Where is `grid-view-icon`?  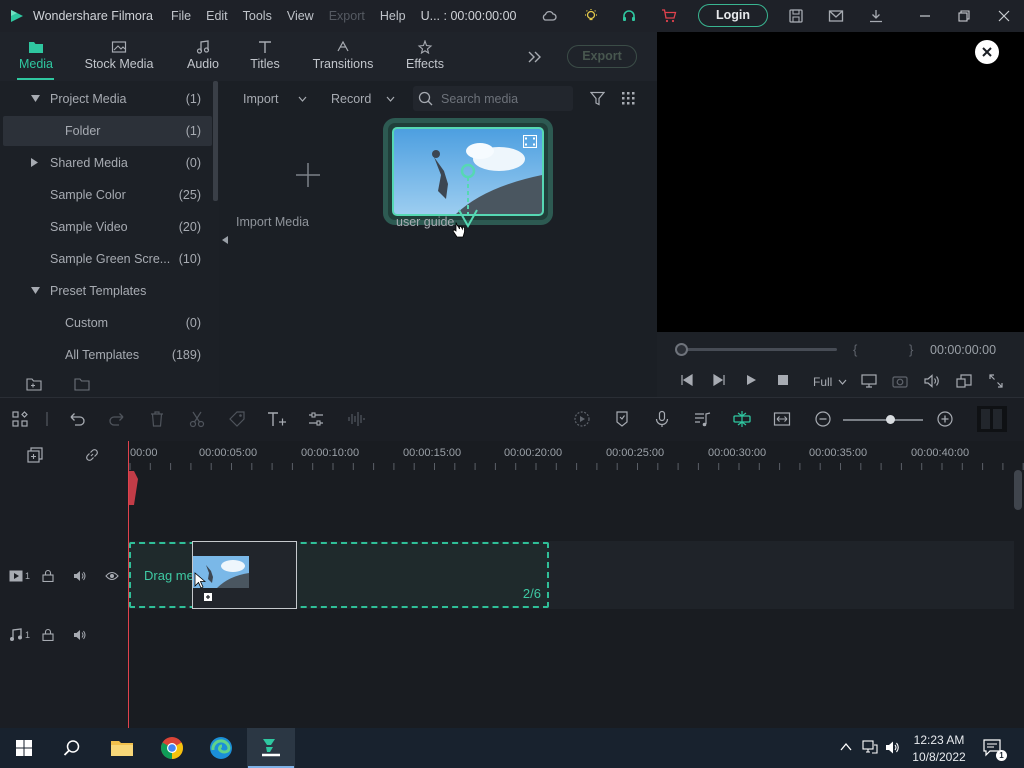
grid-view-icon is located at coordinates (628, 98).